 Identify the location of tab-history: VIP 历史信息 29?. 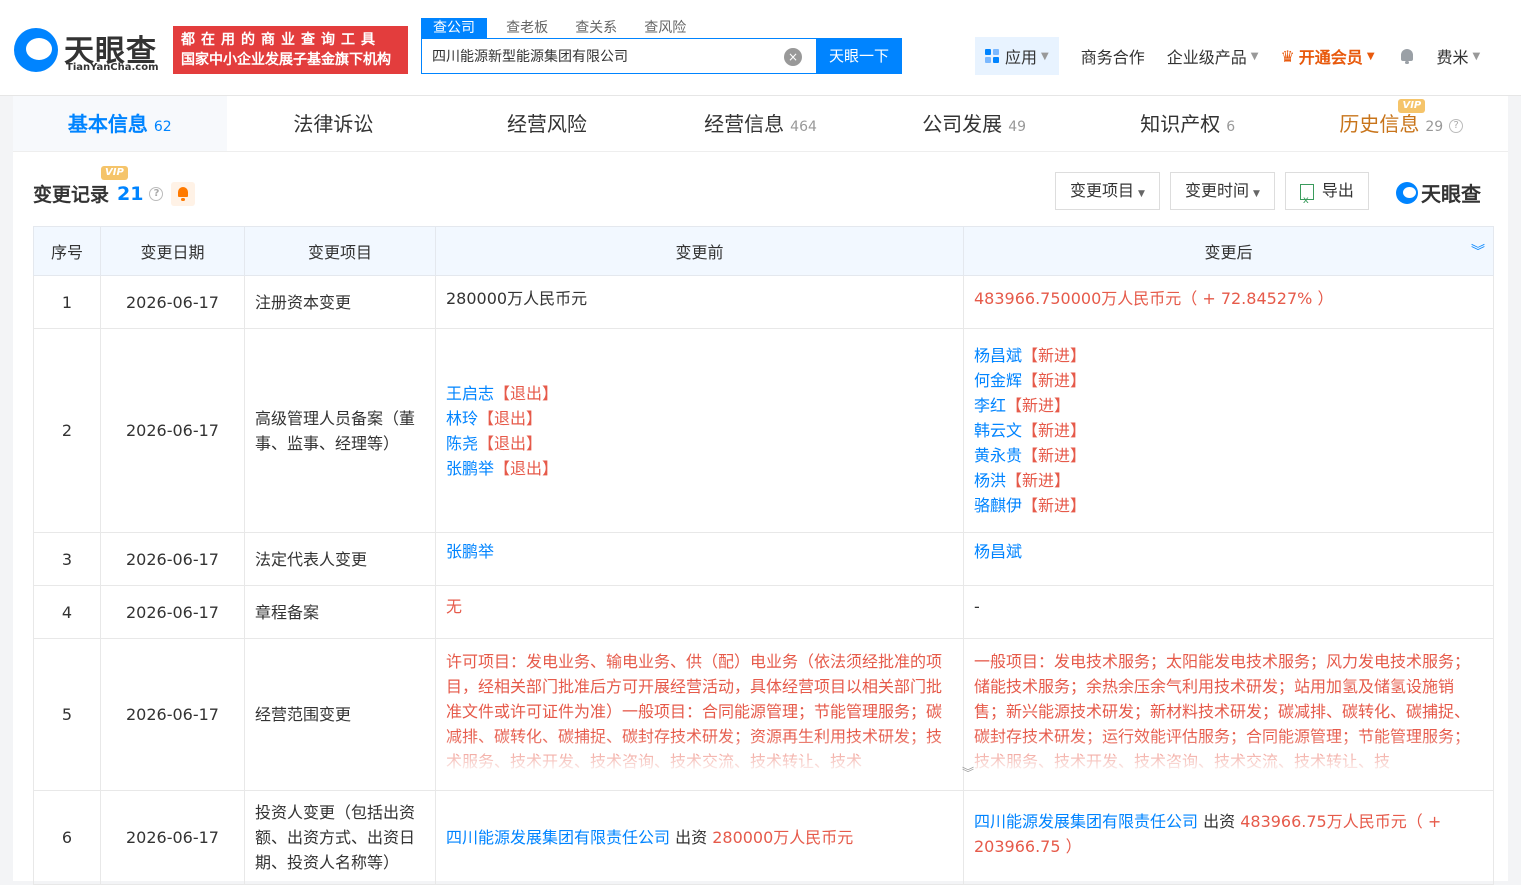
(1401, 123).